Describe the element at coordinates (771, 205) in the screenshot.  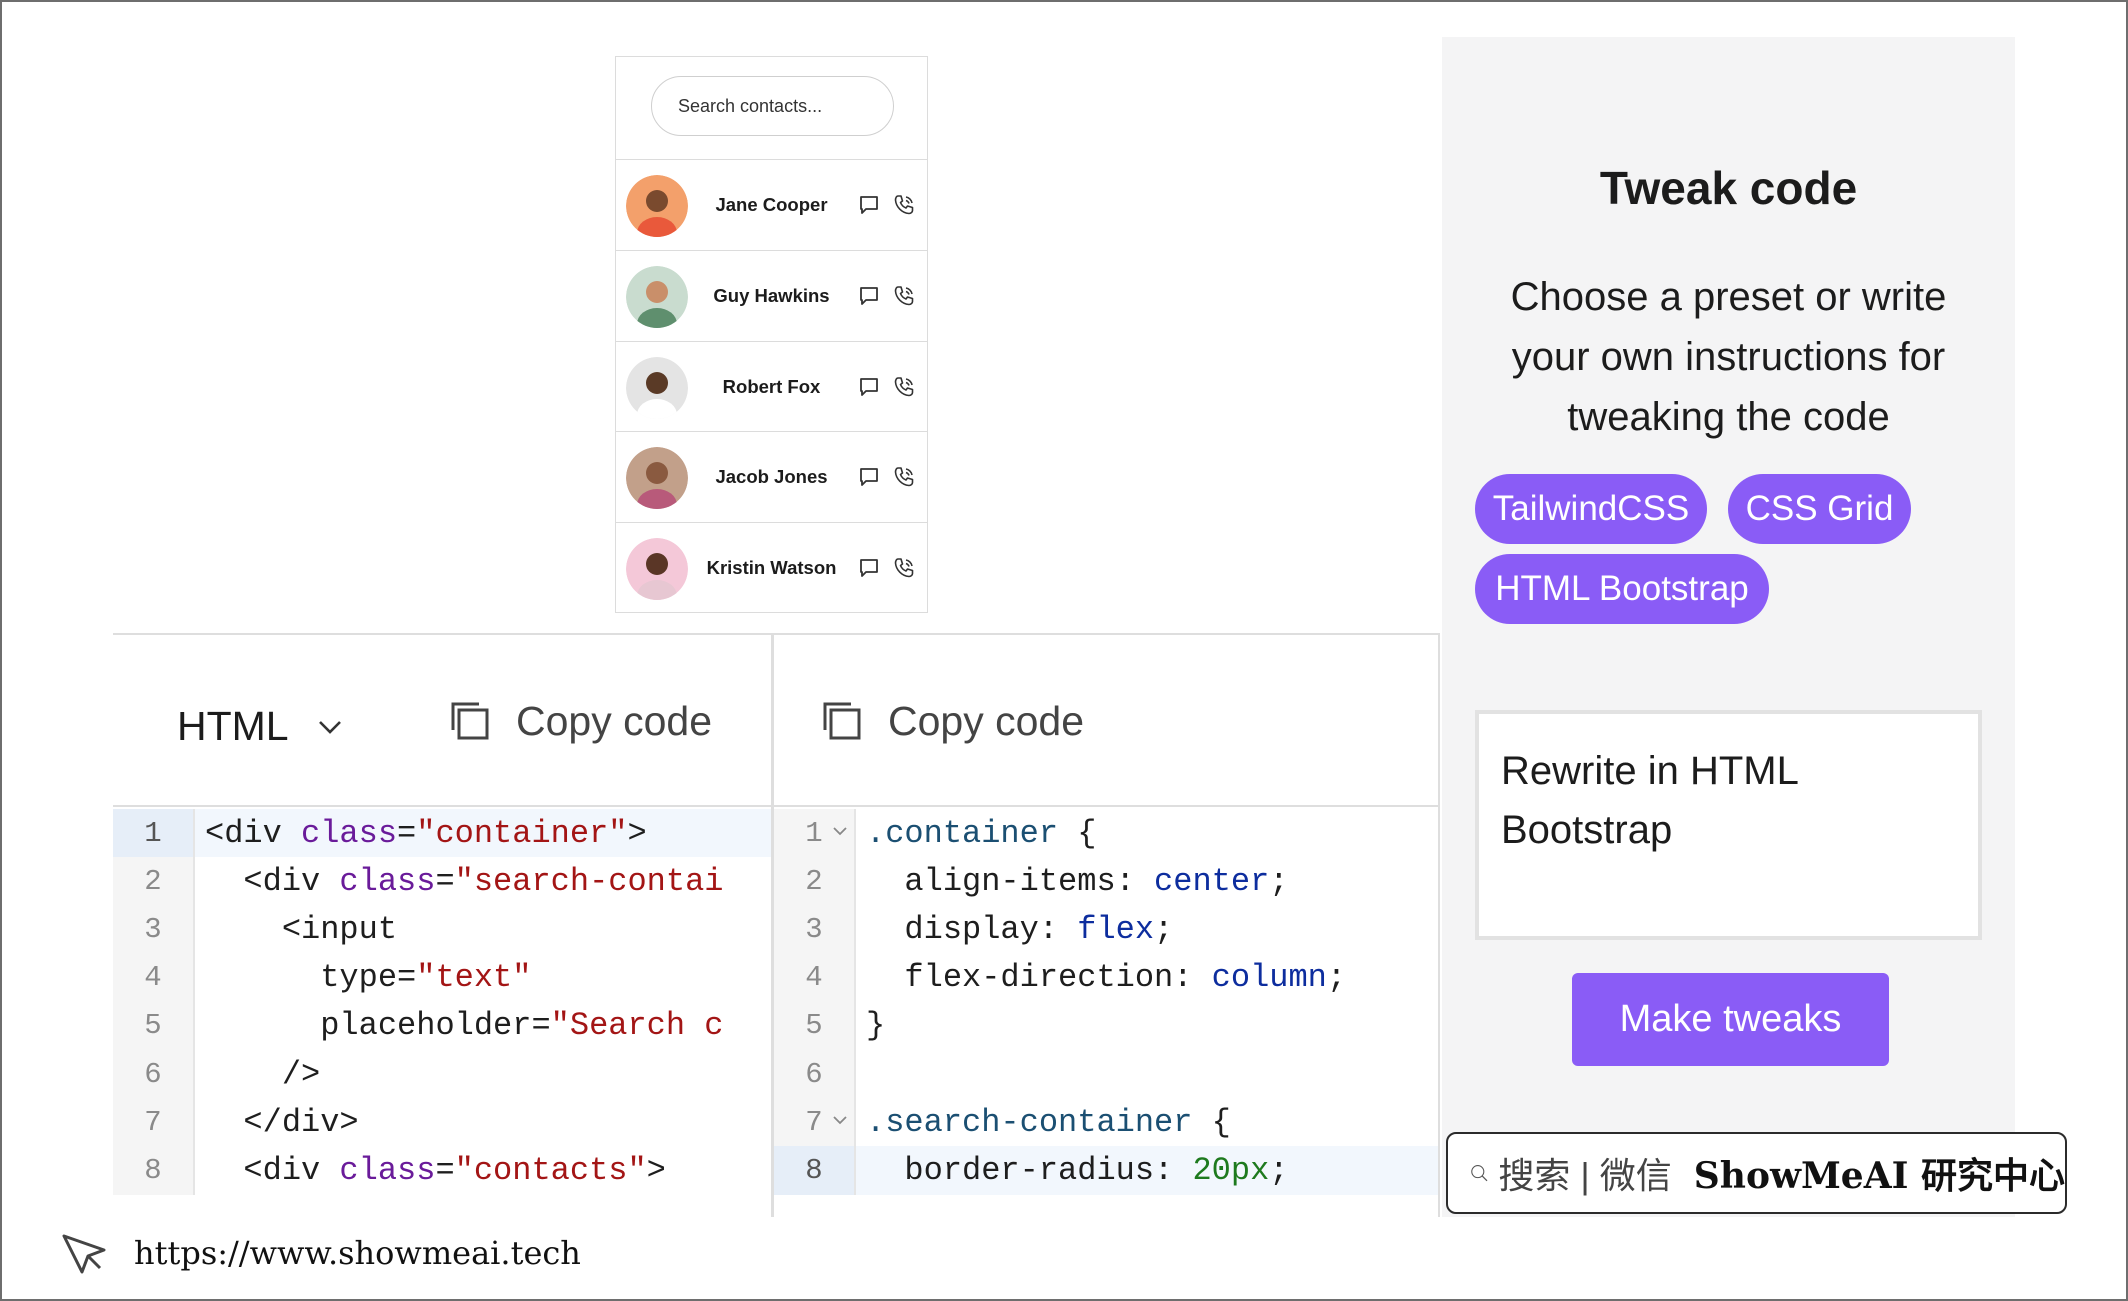
I see `contact-row: Jane Cooper` at that location.